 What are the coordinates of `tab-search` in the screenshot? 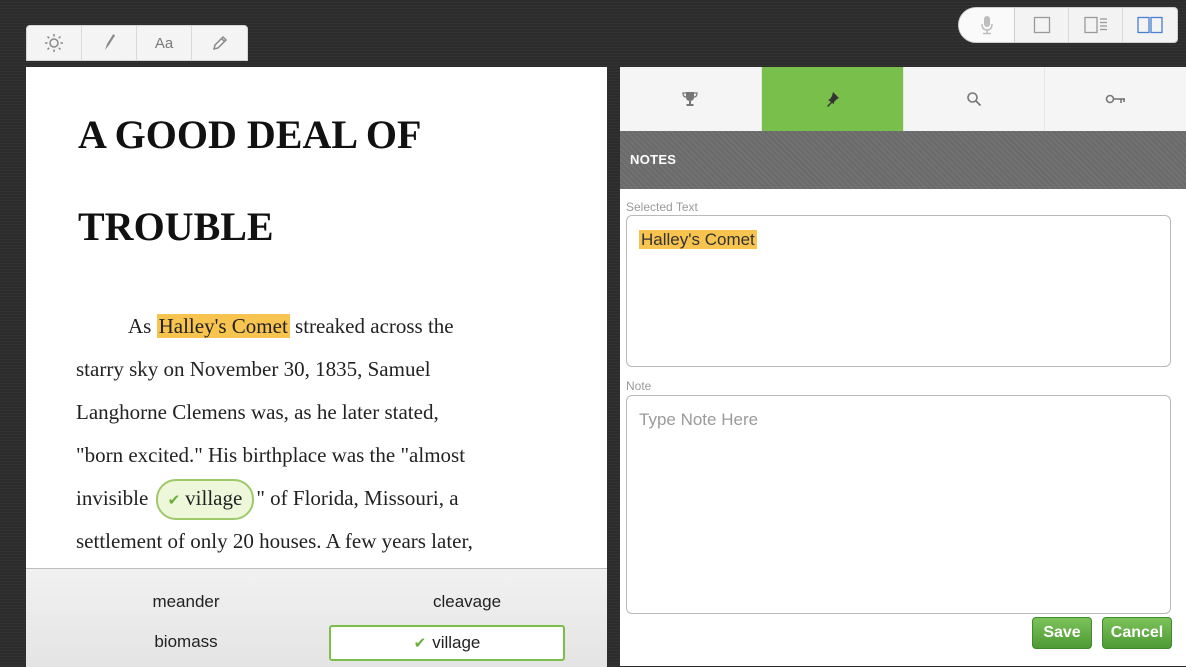 It's located at (975, 99).